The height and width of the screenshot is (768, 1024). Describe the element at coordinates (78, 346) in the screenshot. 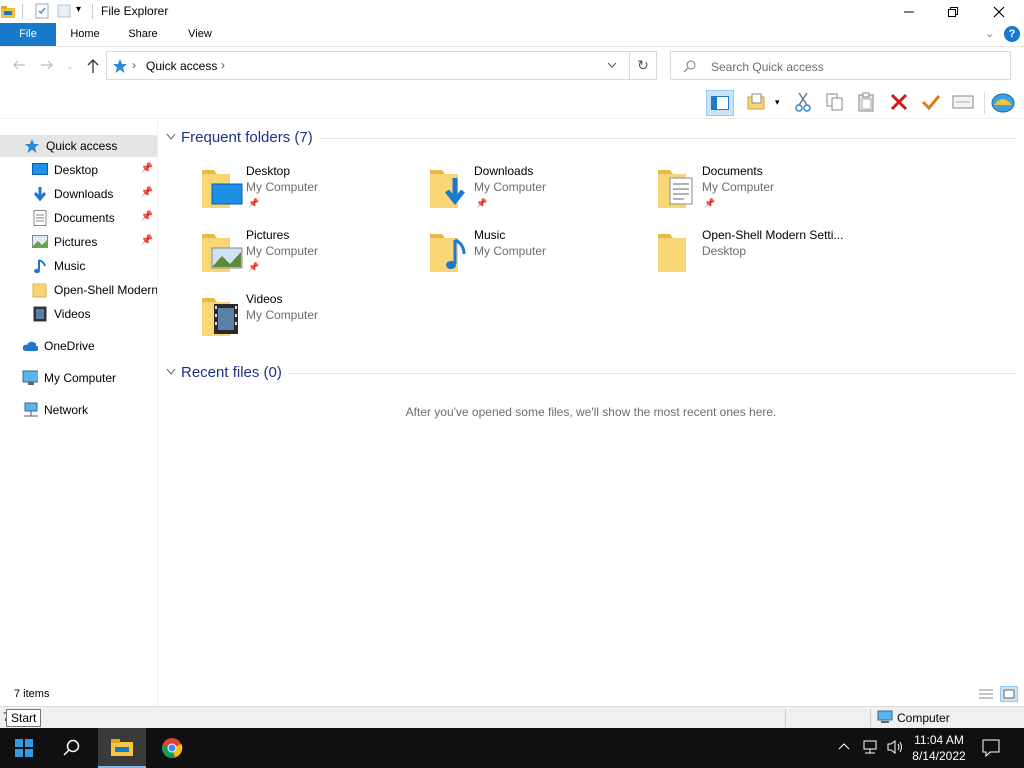

I see `nav-item-onedrive: OneDrive` at that location.